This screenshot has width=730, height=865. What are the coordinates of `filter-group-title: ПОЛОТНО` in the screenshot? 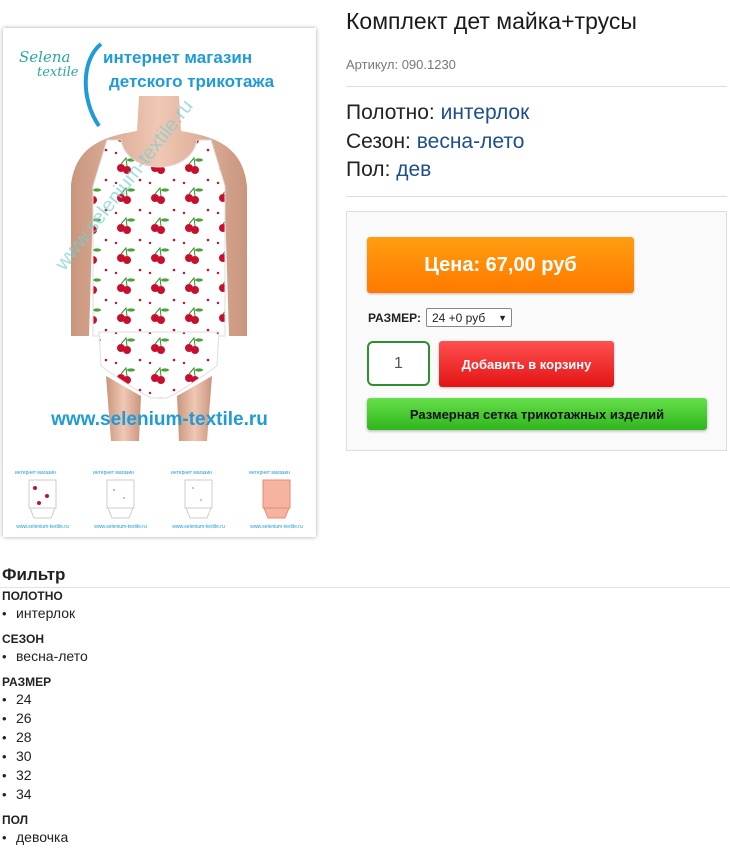 It's located at (32, 596).